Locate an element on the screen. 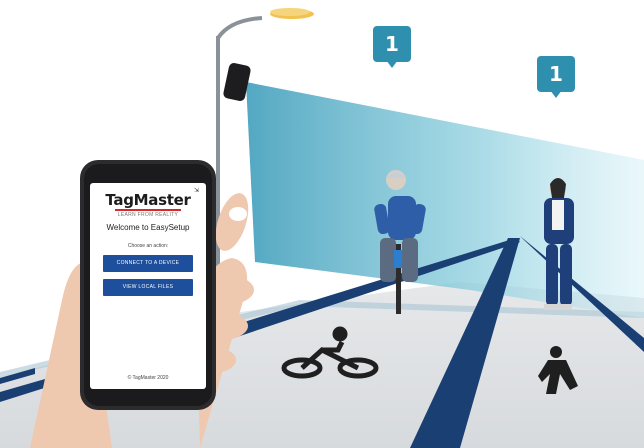  brand-underline is located at coordinates (148, 210).